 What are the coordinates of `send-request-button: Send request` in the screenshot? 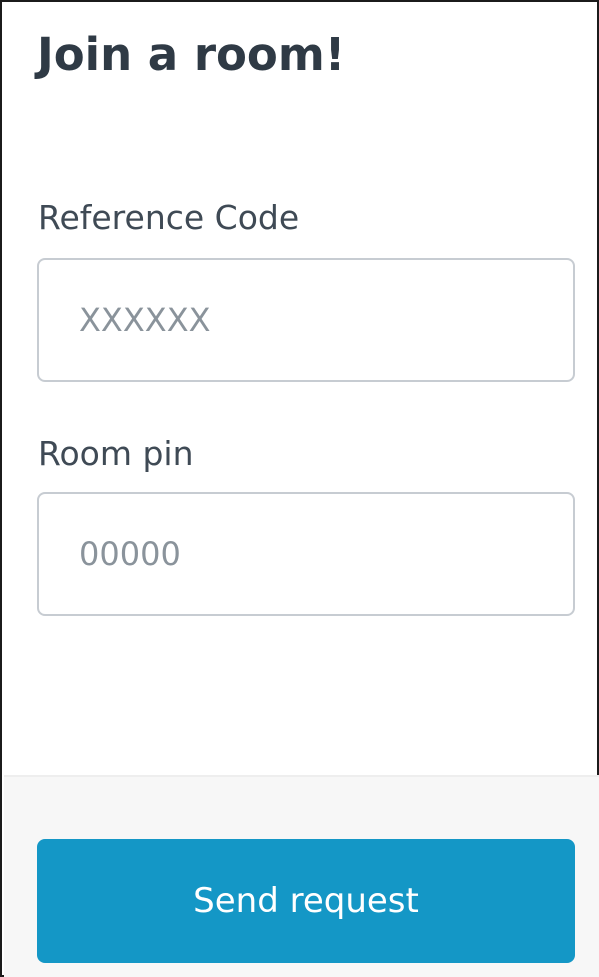 It's located at (306, 901).